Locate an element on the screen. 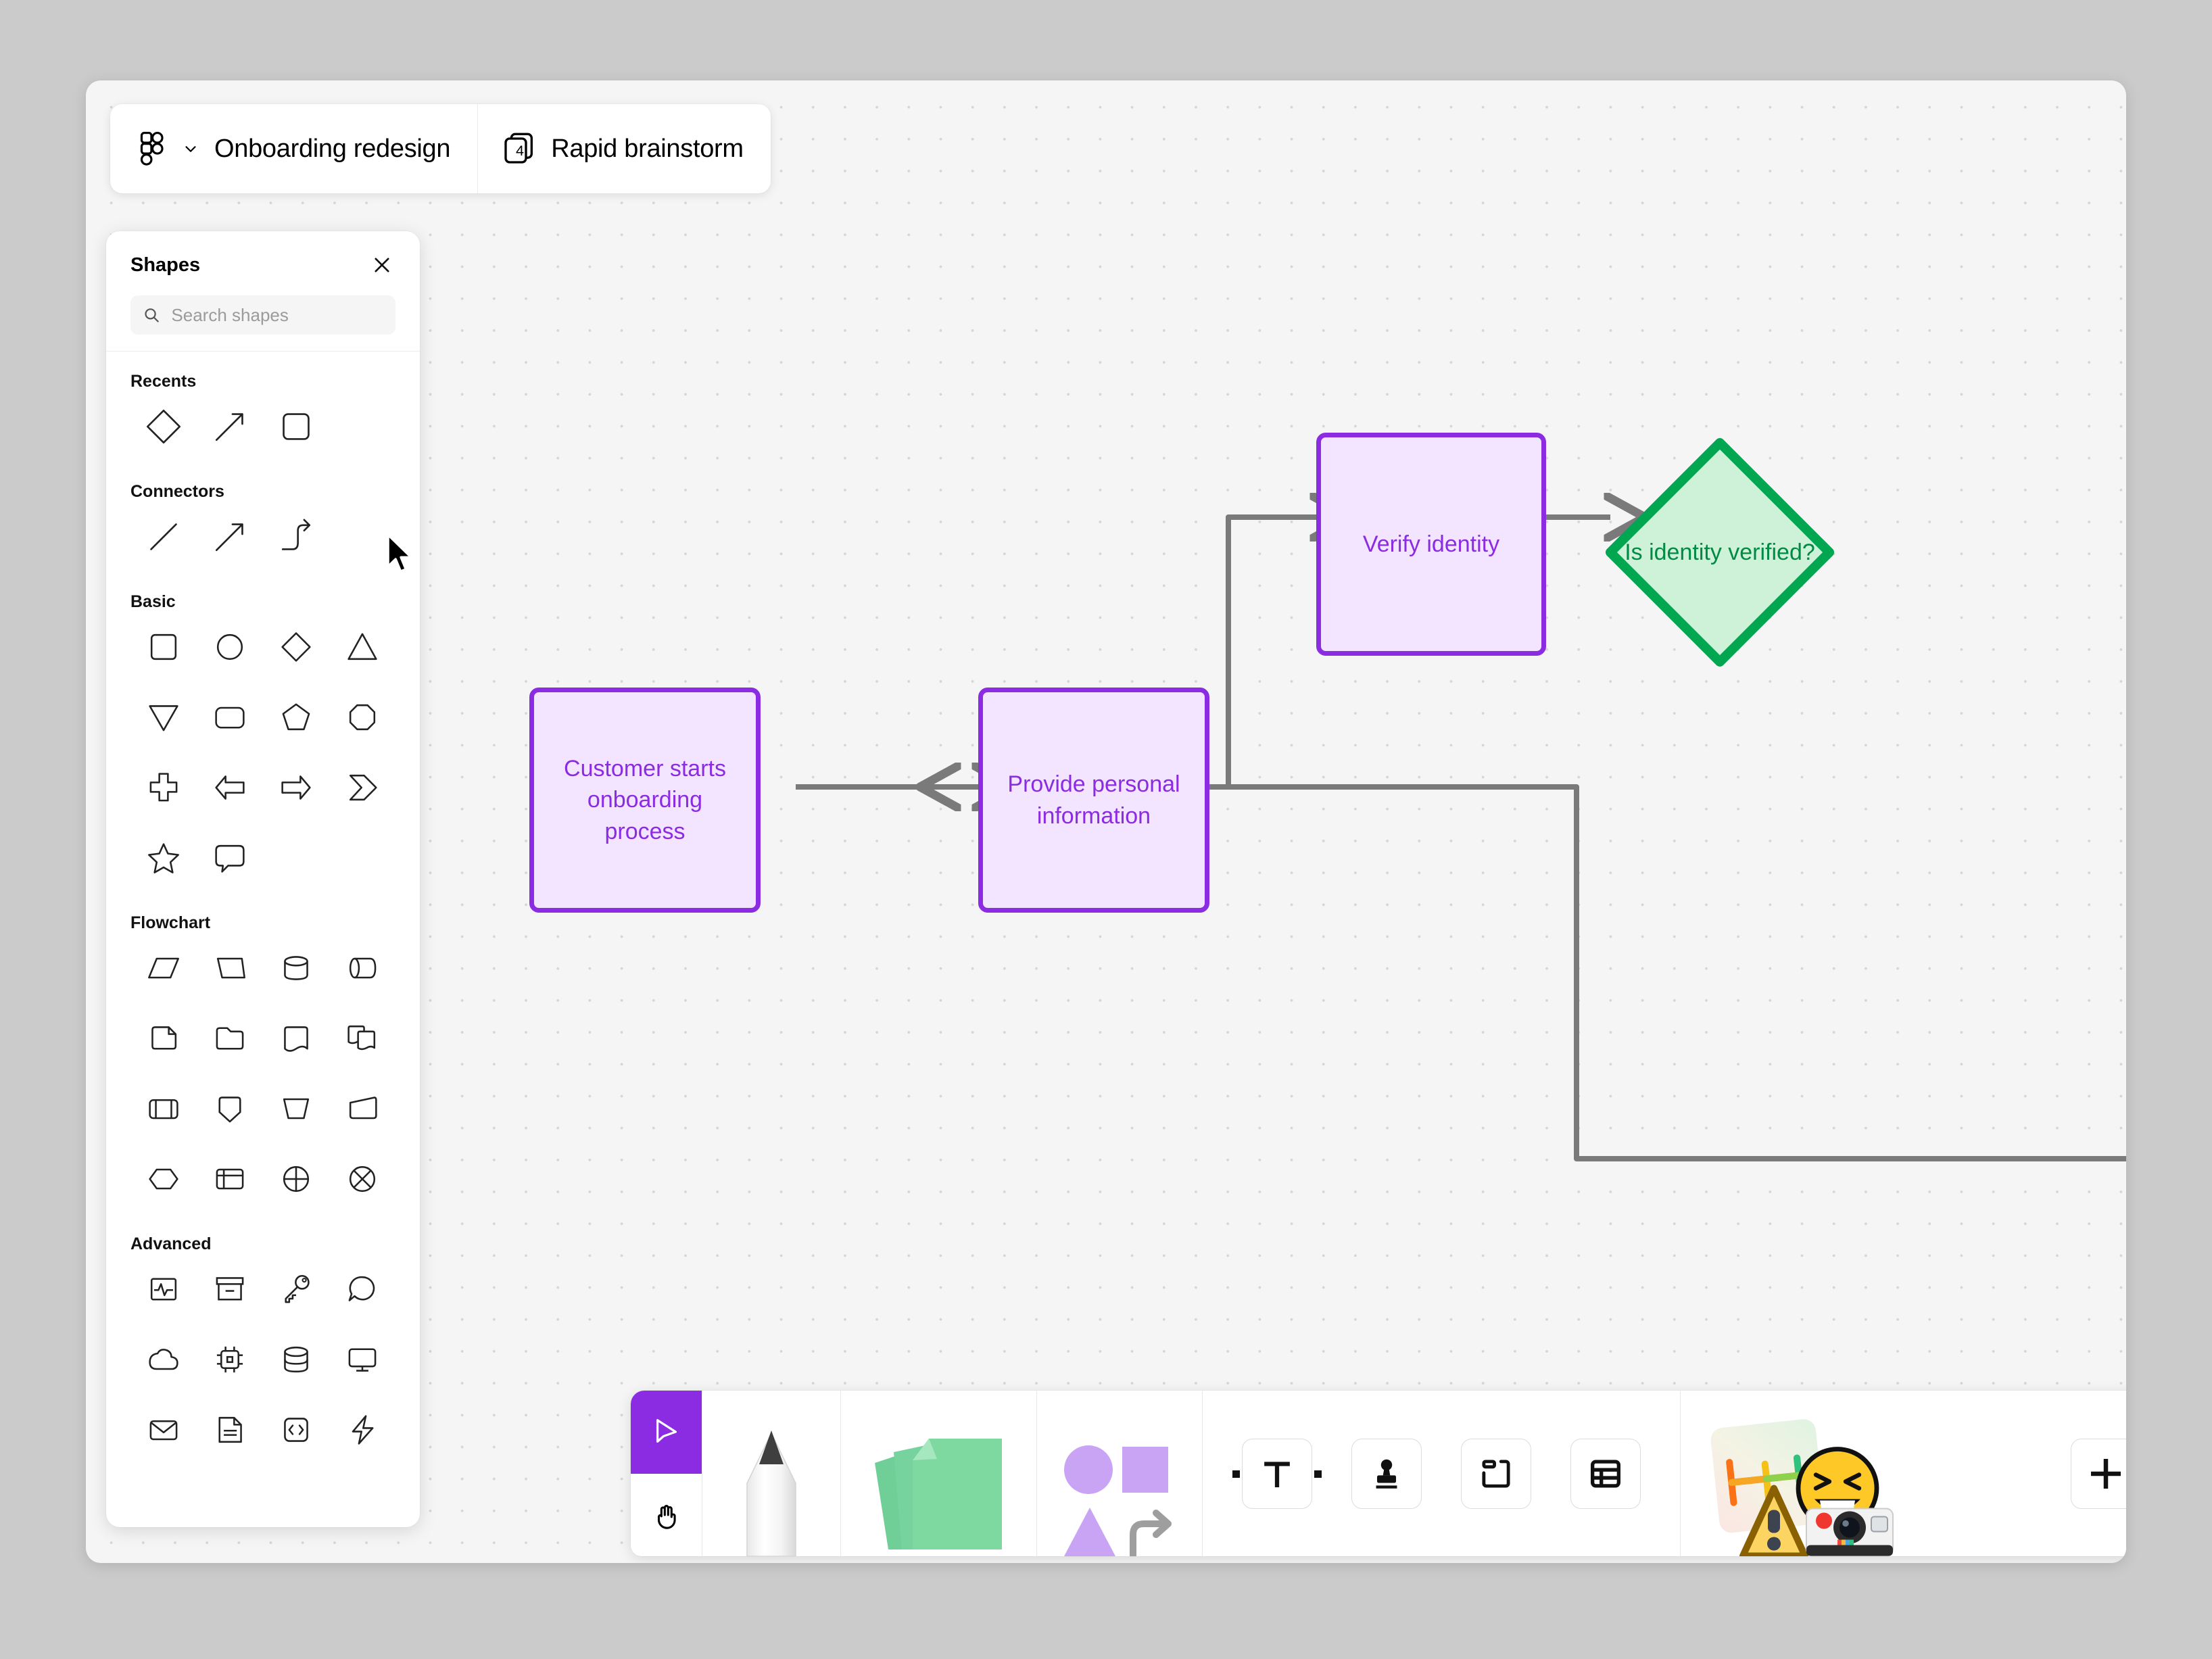 The image size is (2212, 1659). text-resize-handle-right is located at coordinates (1318, 1474).